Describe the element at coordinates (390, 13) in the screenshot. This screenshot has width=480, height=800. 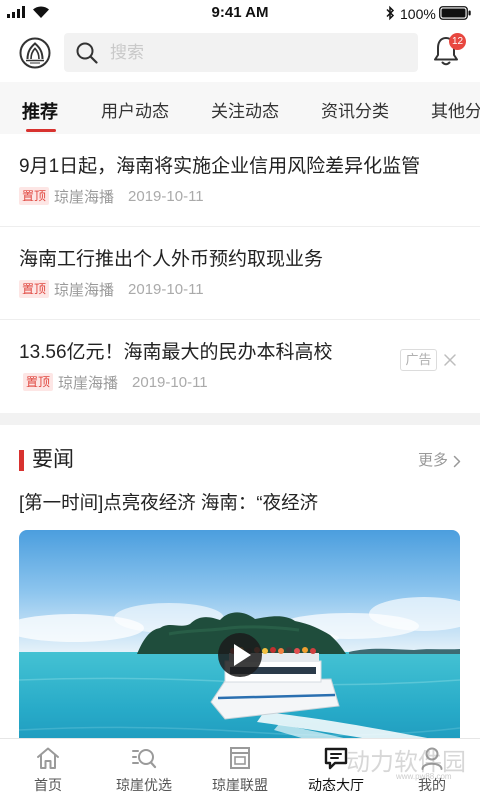
I see `bluetooth-icon` at that location.